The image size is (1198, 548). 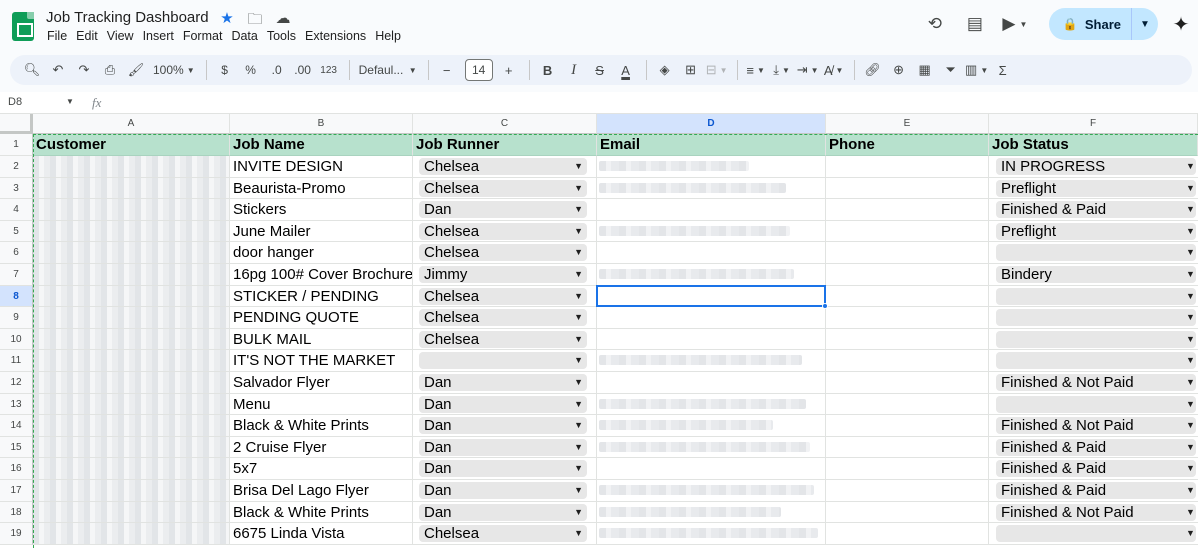 What do you see at coordinates (131, 124) in the screenshot?
I see `column-header-a: A` at bounding box center [131, 124].